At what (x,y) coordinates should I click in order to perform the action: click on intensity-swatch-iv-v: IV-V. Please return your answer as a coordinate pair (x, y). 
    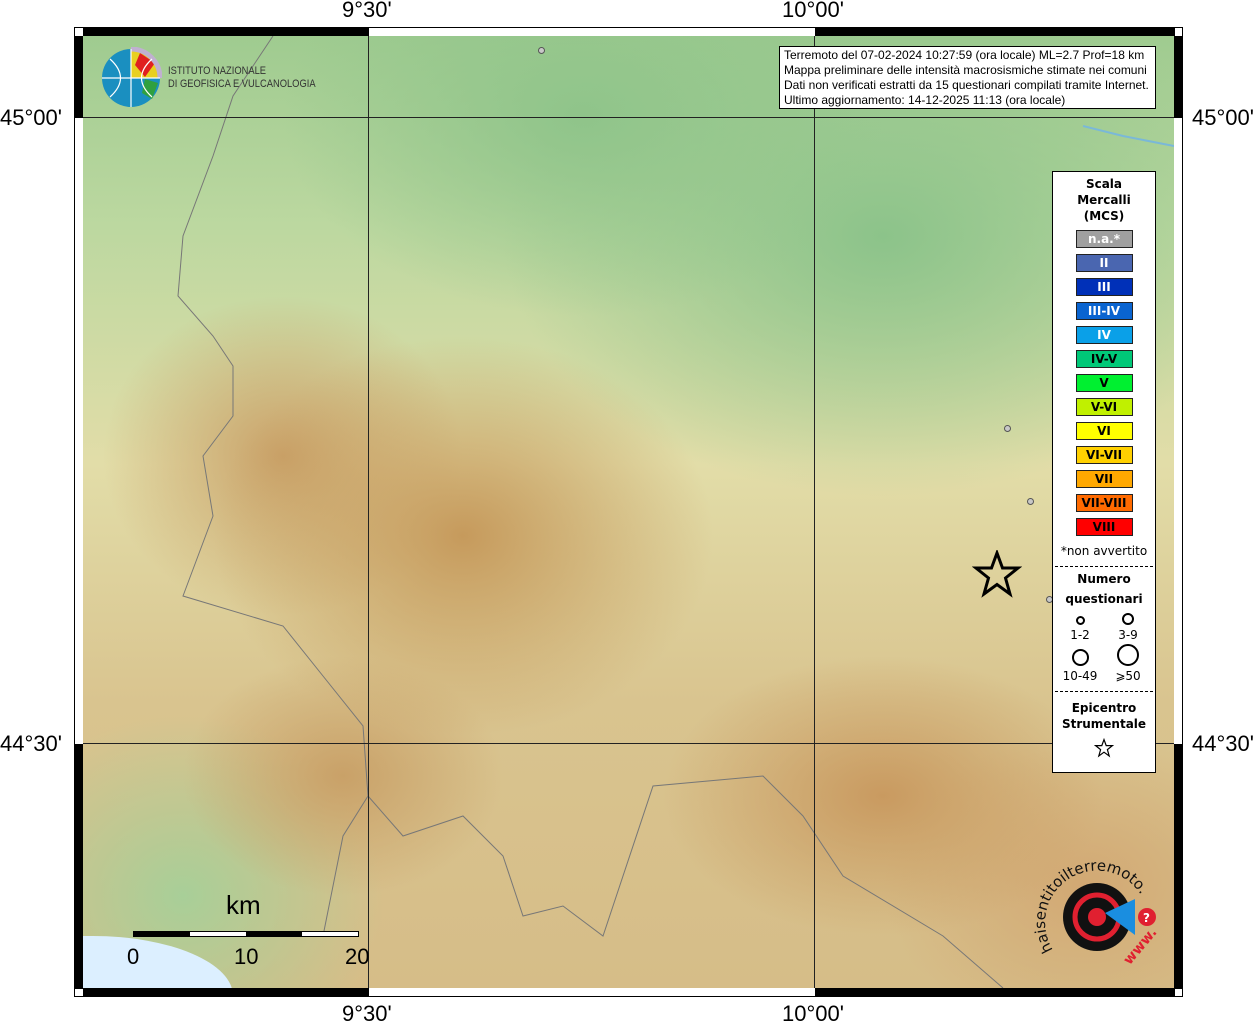
    Looking at the image, I should click on (1104, 359).